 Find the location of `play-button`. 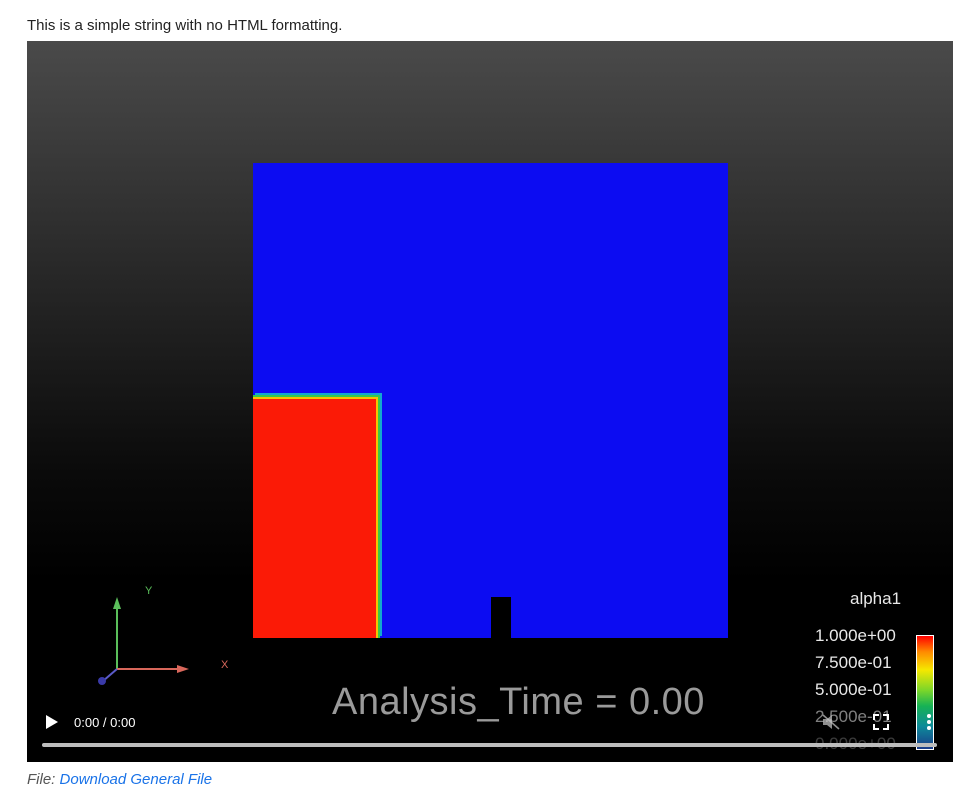

play-button is located at coordinates (52, 722).